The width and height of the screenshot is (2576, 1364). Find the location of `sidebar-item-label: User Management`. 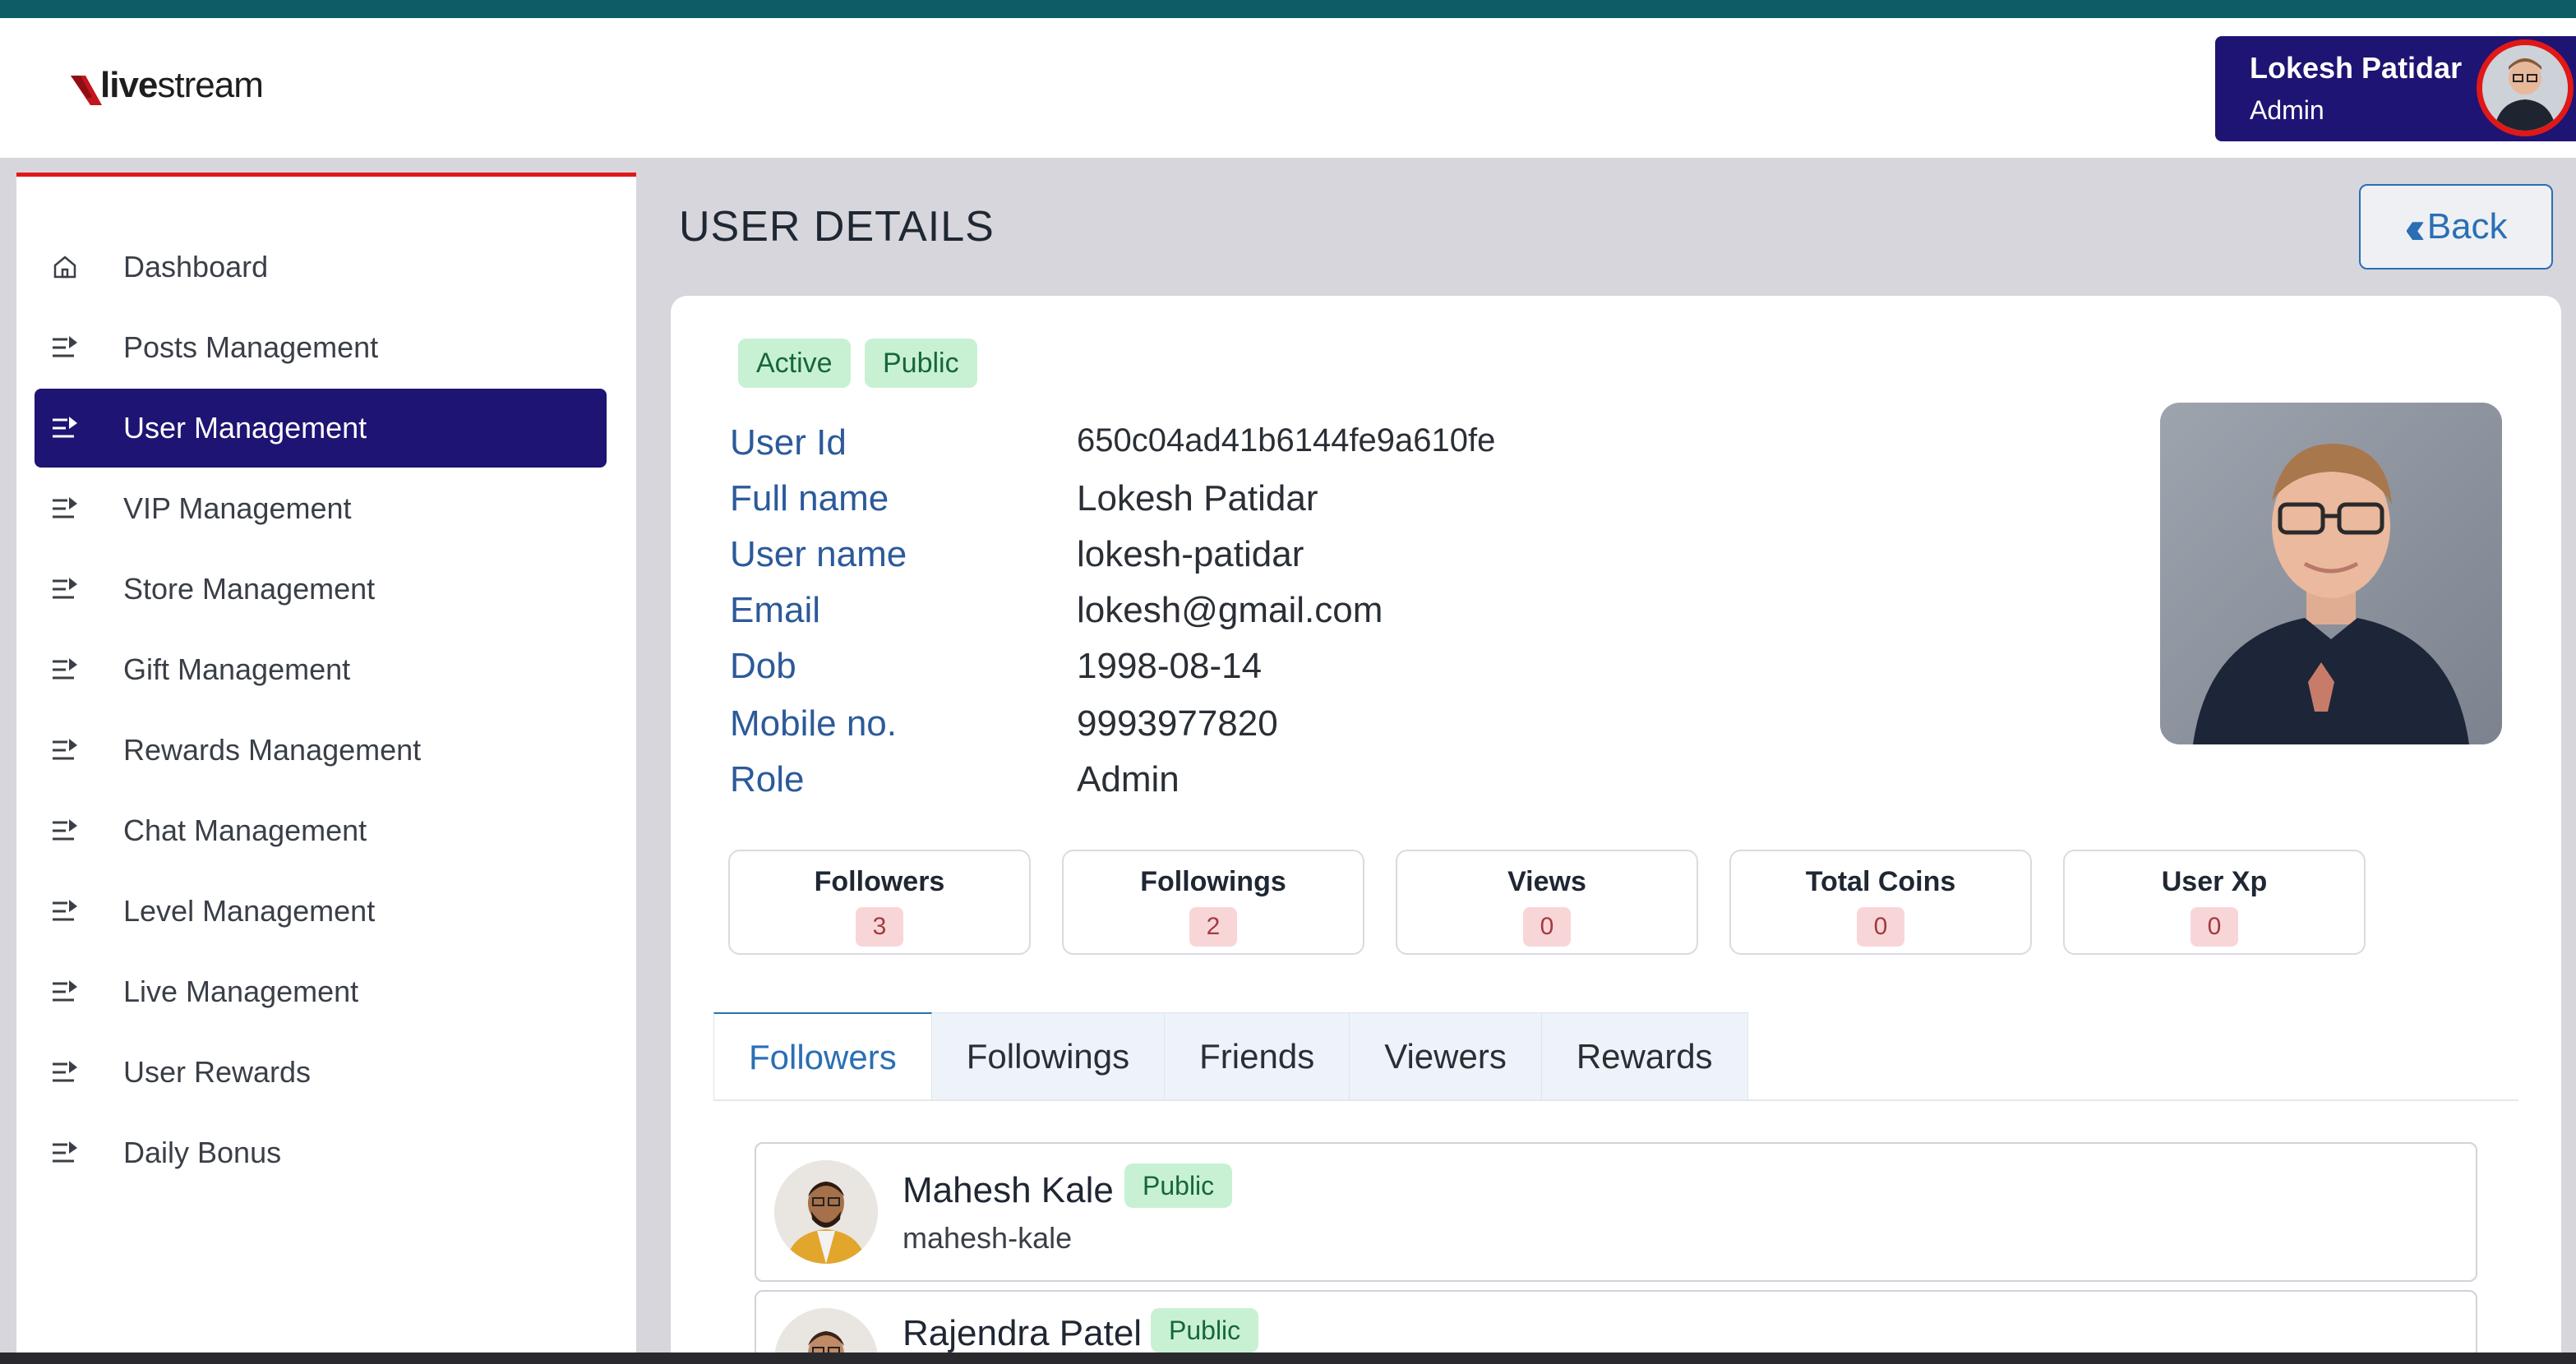

sidebar-item-label: User Management is located at coordinates (245, 428).